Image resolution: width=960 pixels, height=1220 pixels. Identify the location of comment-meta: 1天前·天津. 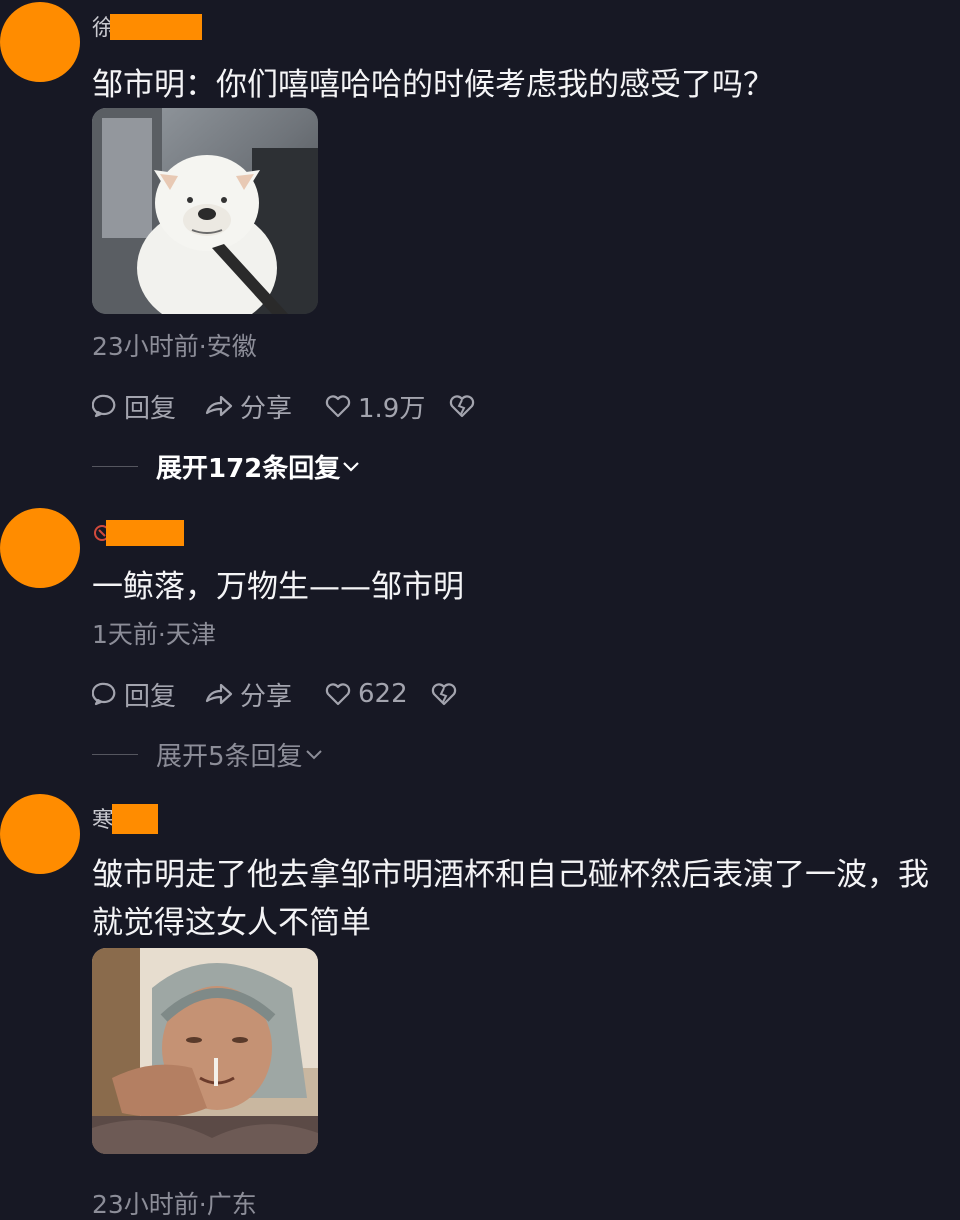
(154, 634).